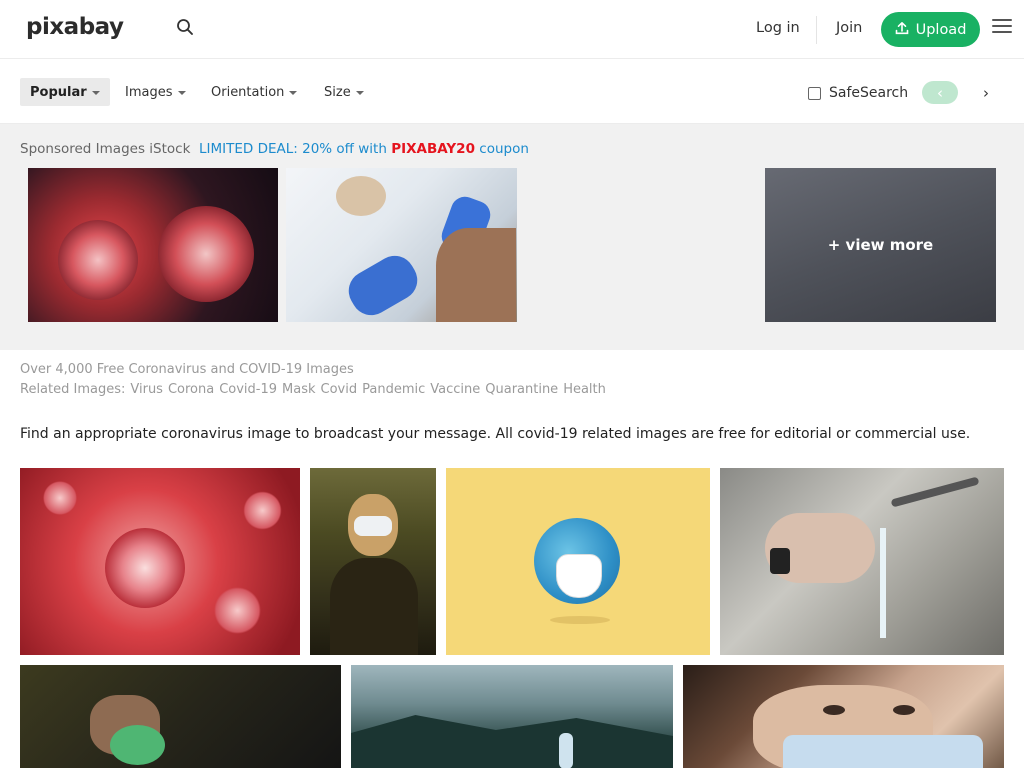  Describe the element at coordinates (843, 716) in the screenshot. I see `image-tile-woman-mask` at that location.